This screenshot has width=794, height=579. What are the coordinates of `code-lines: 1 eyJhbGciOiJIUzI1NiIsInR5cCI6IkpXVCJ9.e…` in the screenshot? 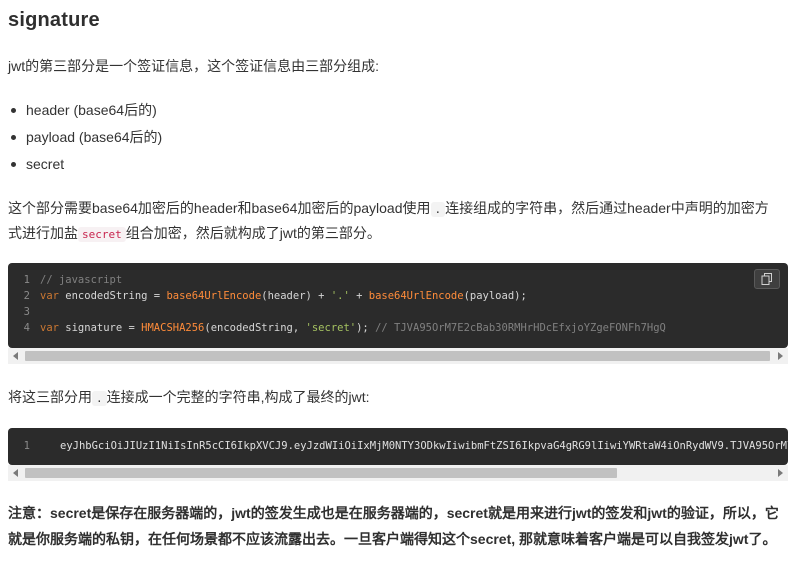 It's located at (398, 446).